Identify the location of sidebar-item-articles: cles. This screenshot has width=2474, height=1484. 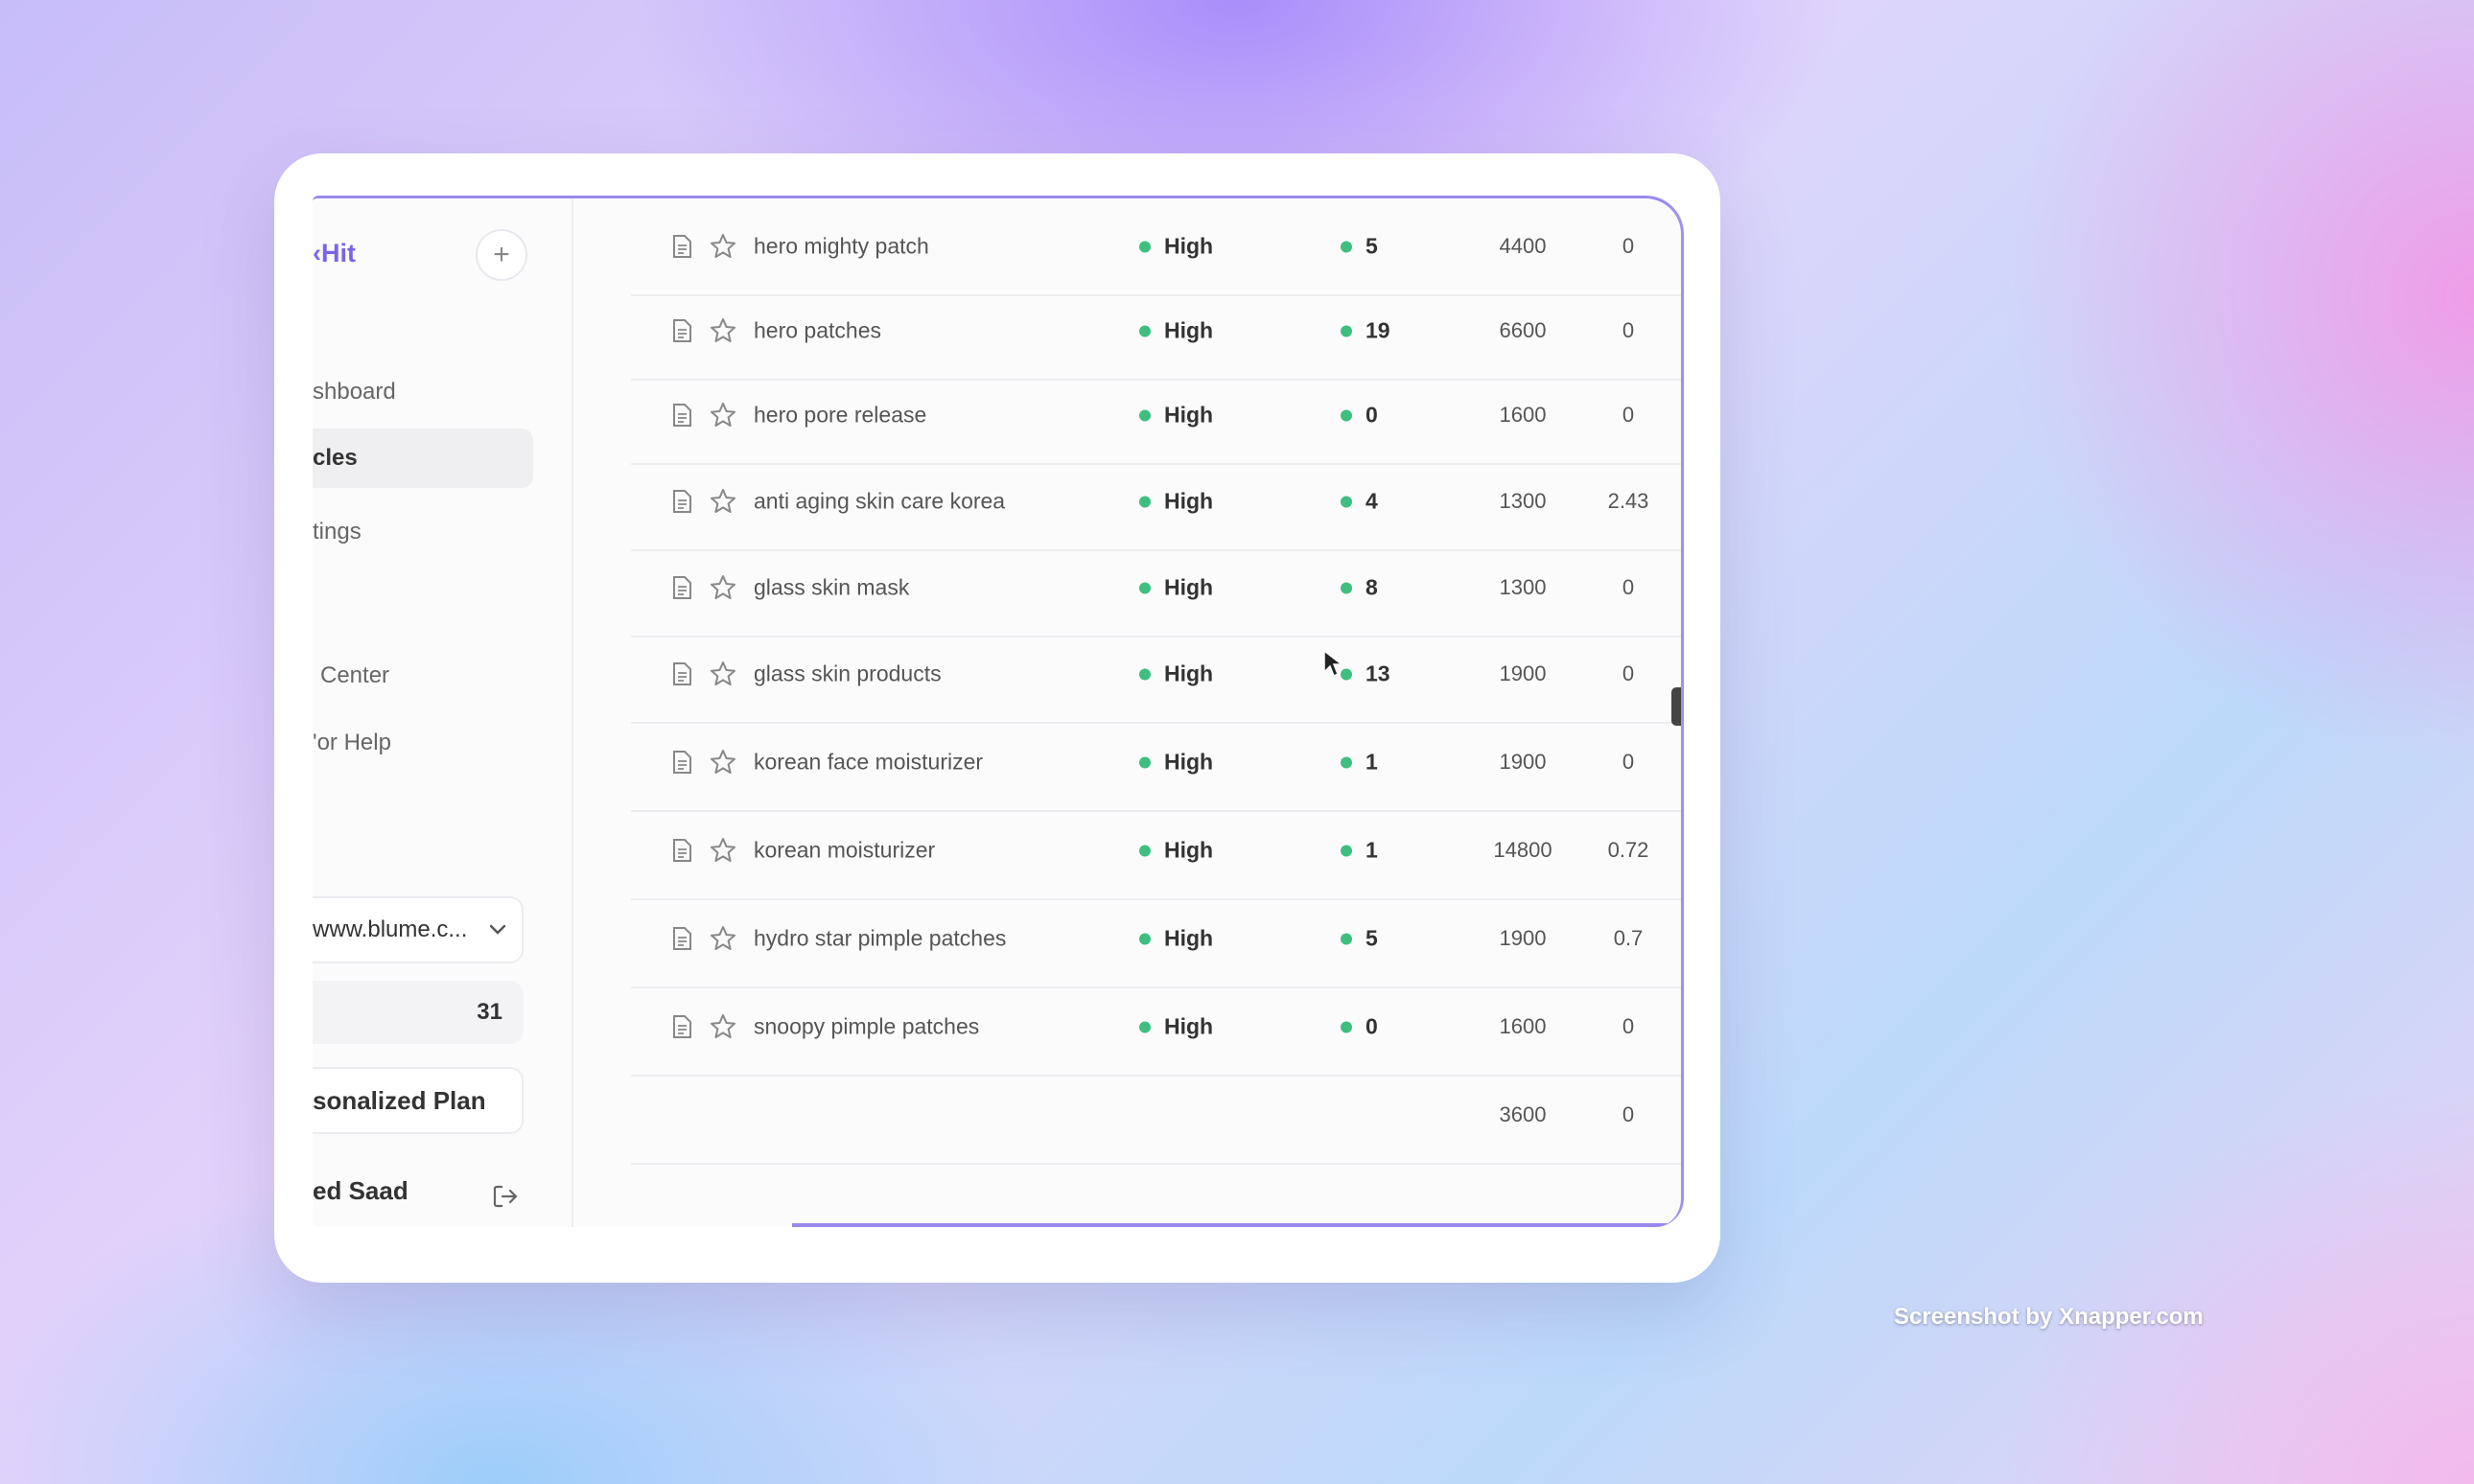
(423, 458).